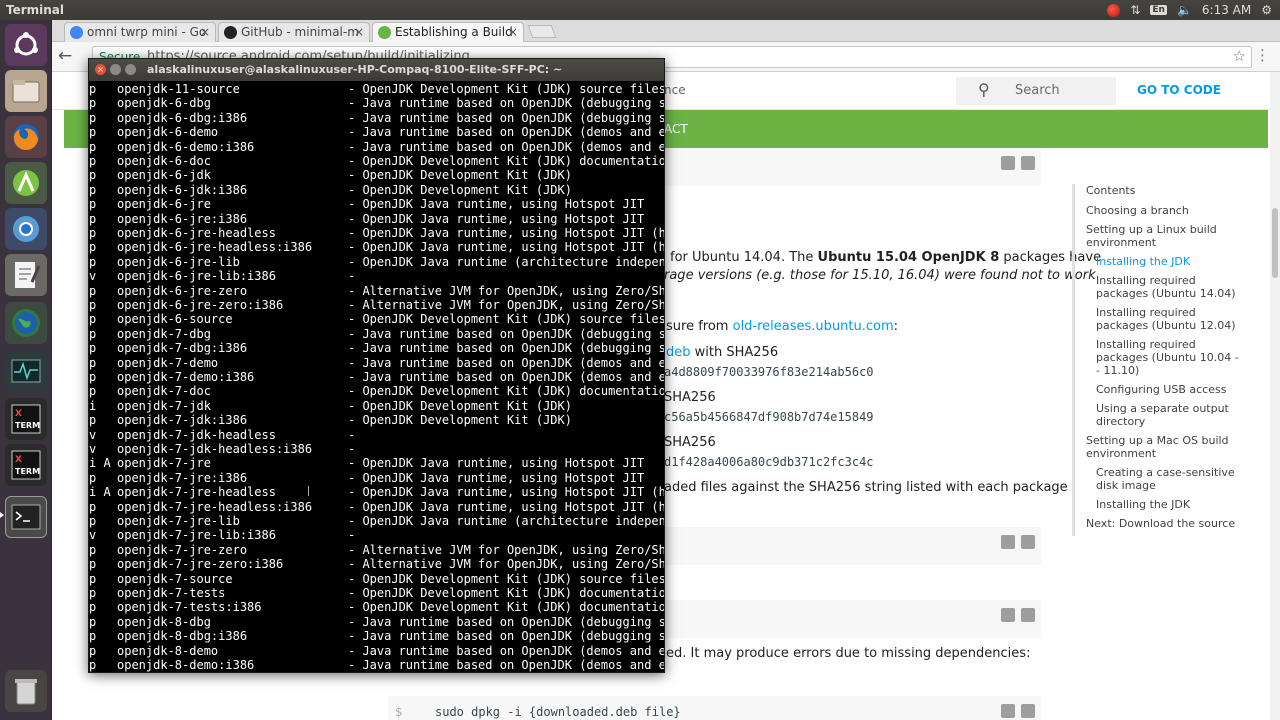 This screenshot has width=1280, height=720. Describe the element at coordinates (1179, 90) in the screenshot. I see `go-to-code-link: GO TO CODE` at that location.